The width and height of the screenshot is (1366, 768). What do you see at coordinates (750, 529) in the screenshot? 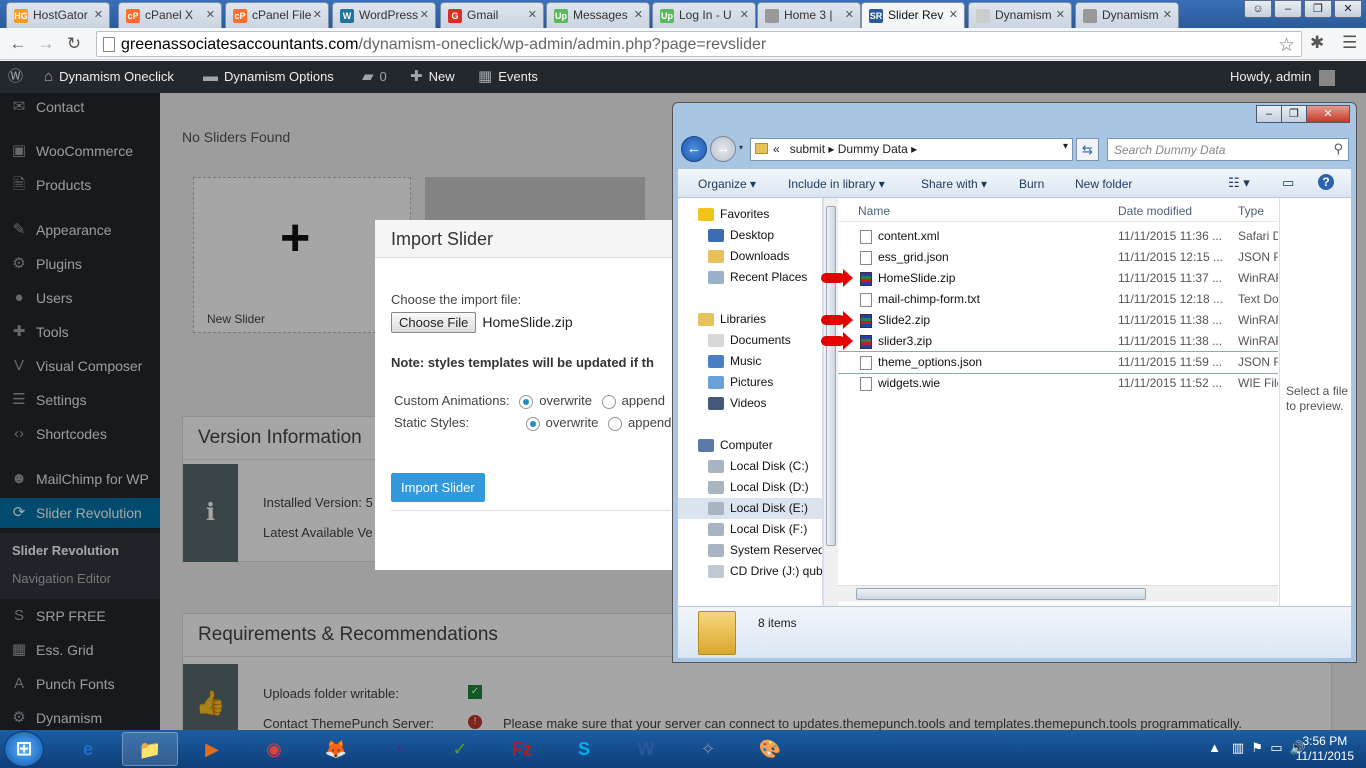
I see `nav-pane-item: Local Disk (F:)` at bounding box center [750, 529].